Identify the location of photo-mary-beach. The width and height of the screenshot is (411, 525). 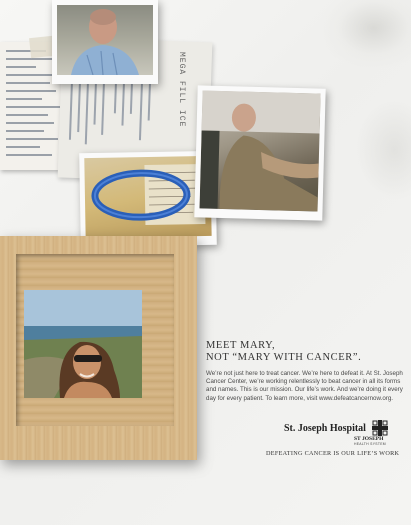
(83, 344).